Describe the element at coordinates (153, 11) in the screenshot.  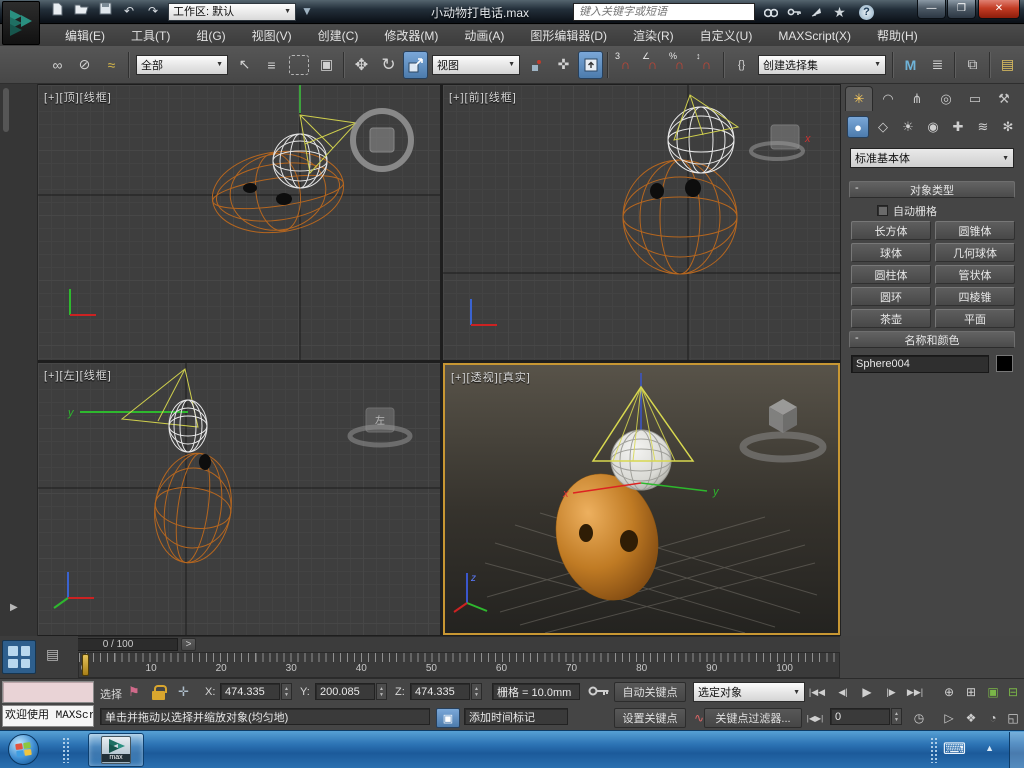
I see `redo-button: ↷` at that location.